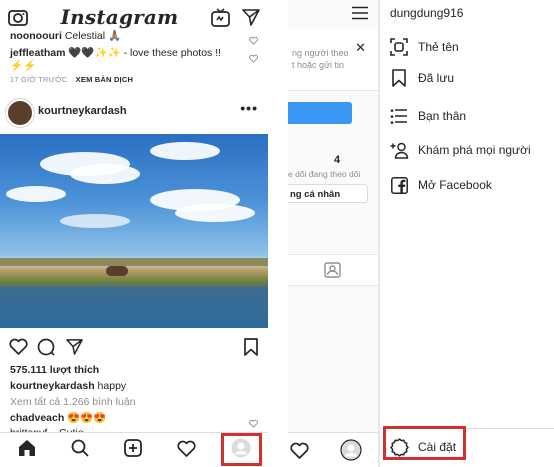 This screenshot has height=467, width=554. I want to click on following-count: 4, so click(337, 160).